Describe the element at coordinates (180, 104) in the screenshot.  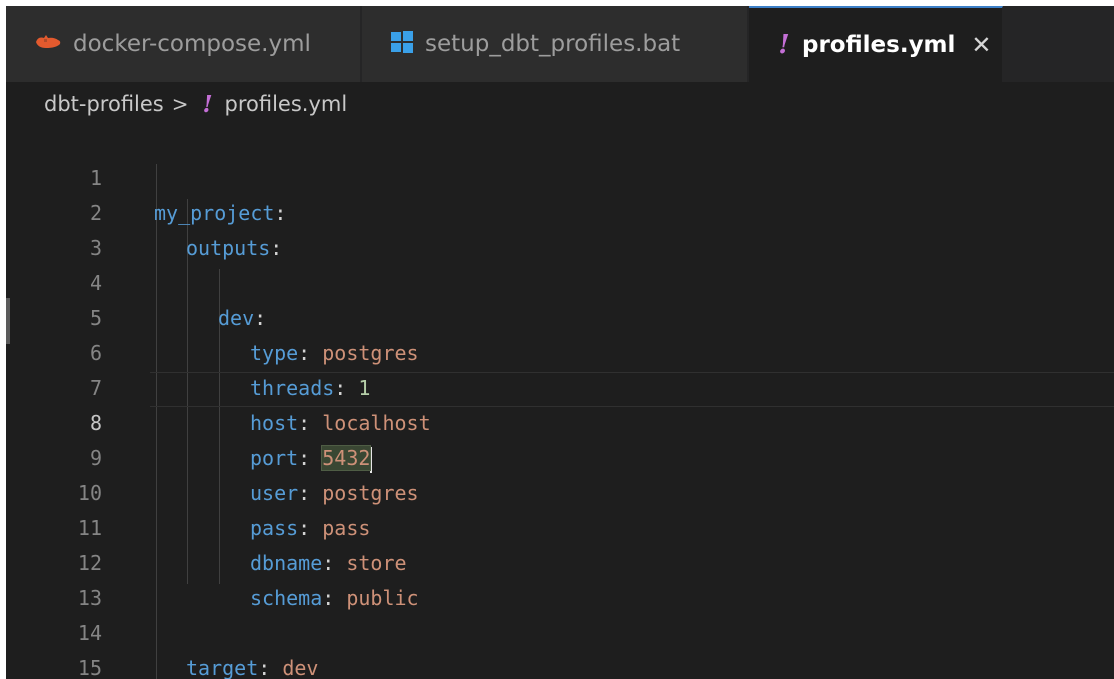
I see `chevron-right-icon: >` at that location.